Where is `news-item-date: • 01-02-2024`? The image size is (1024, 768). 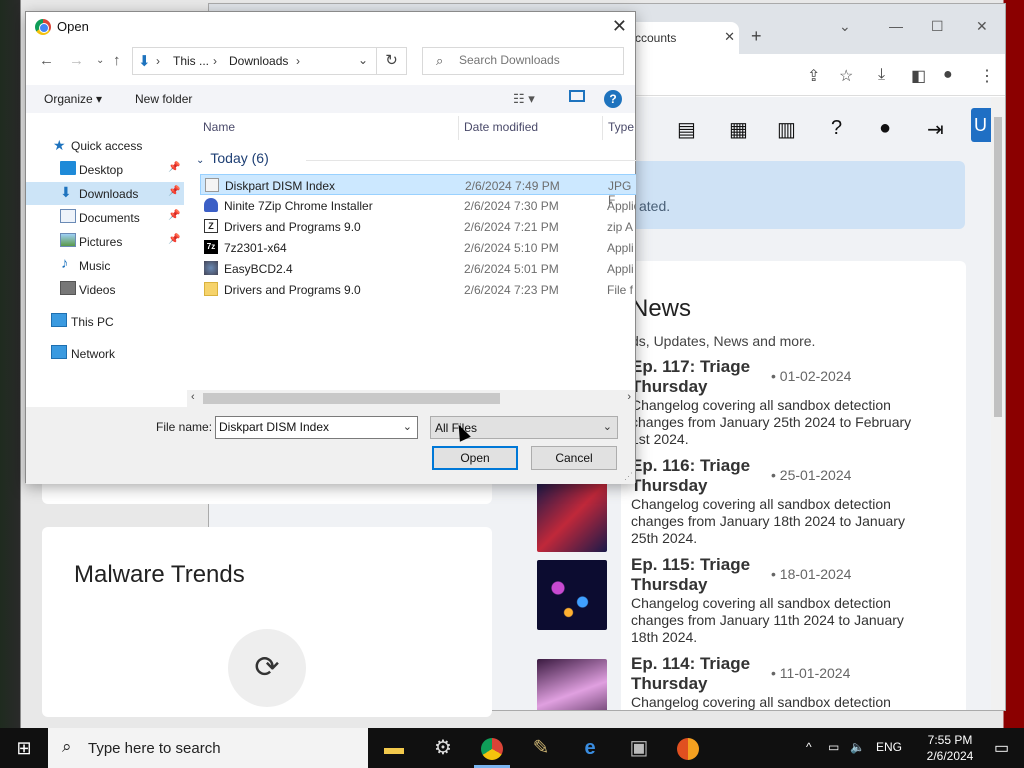 news-item-date: • 01-02-2024 is located at coordinates (811, 376).